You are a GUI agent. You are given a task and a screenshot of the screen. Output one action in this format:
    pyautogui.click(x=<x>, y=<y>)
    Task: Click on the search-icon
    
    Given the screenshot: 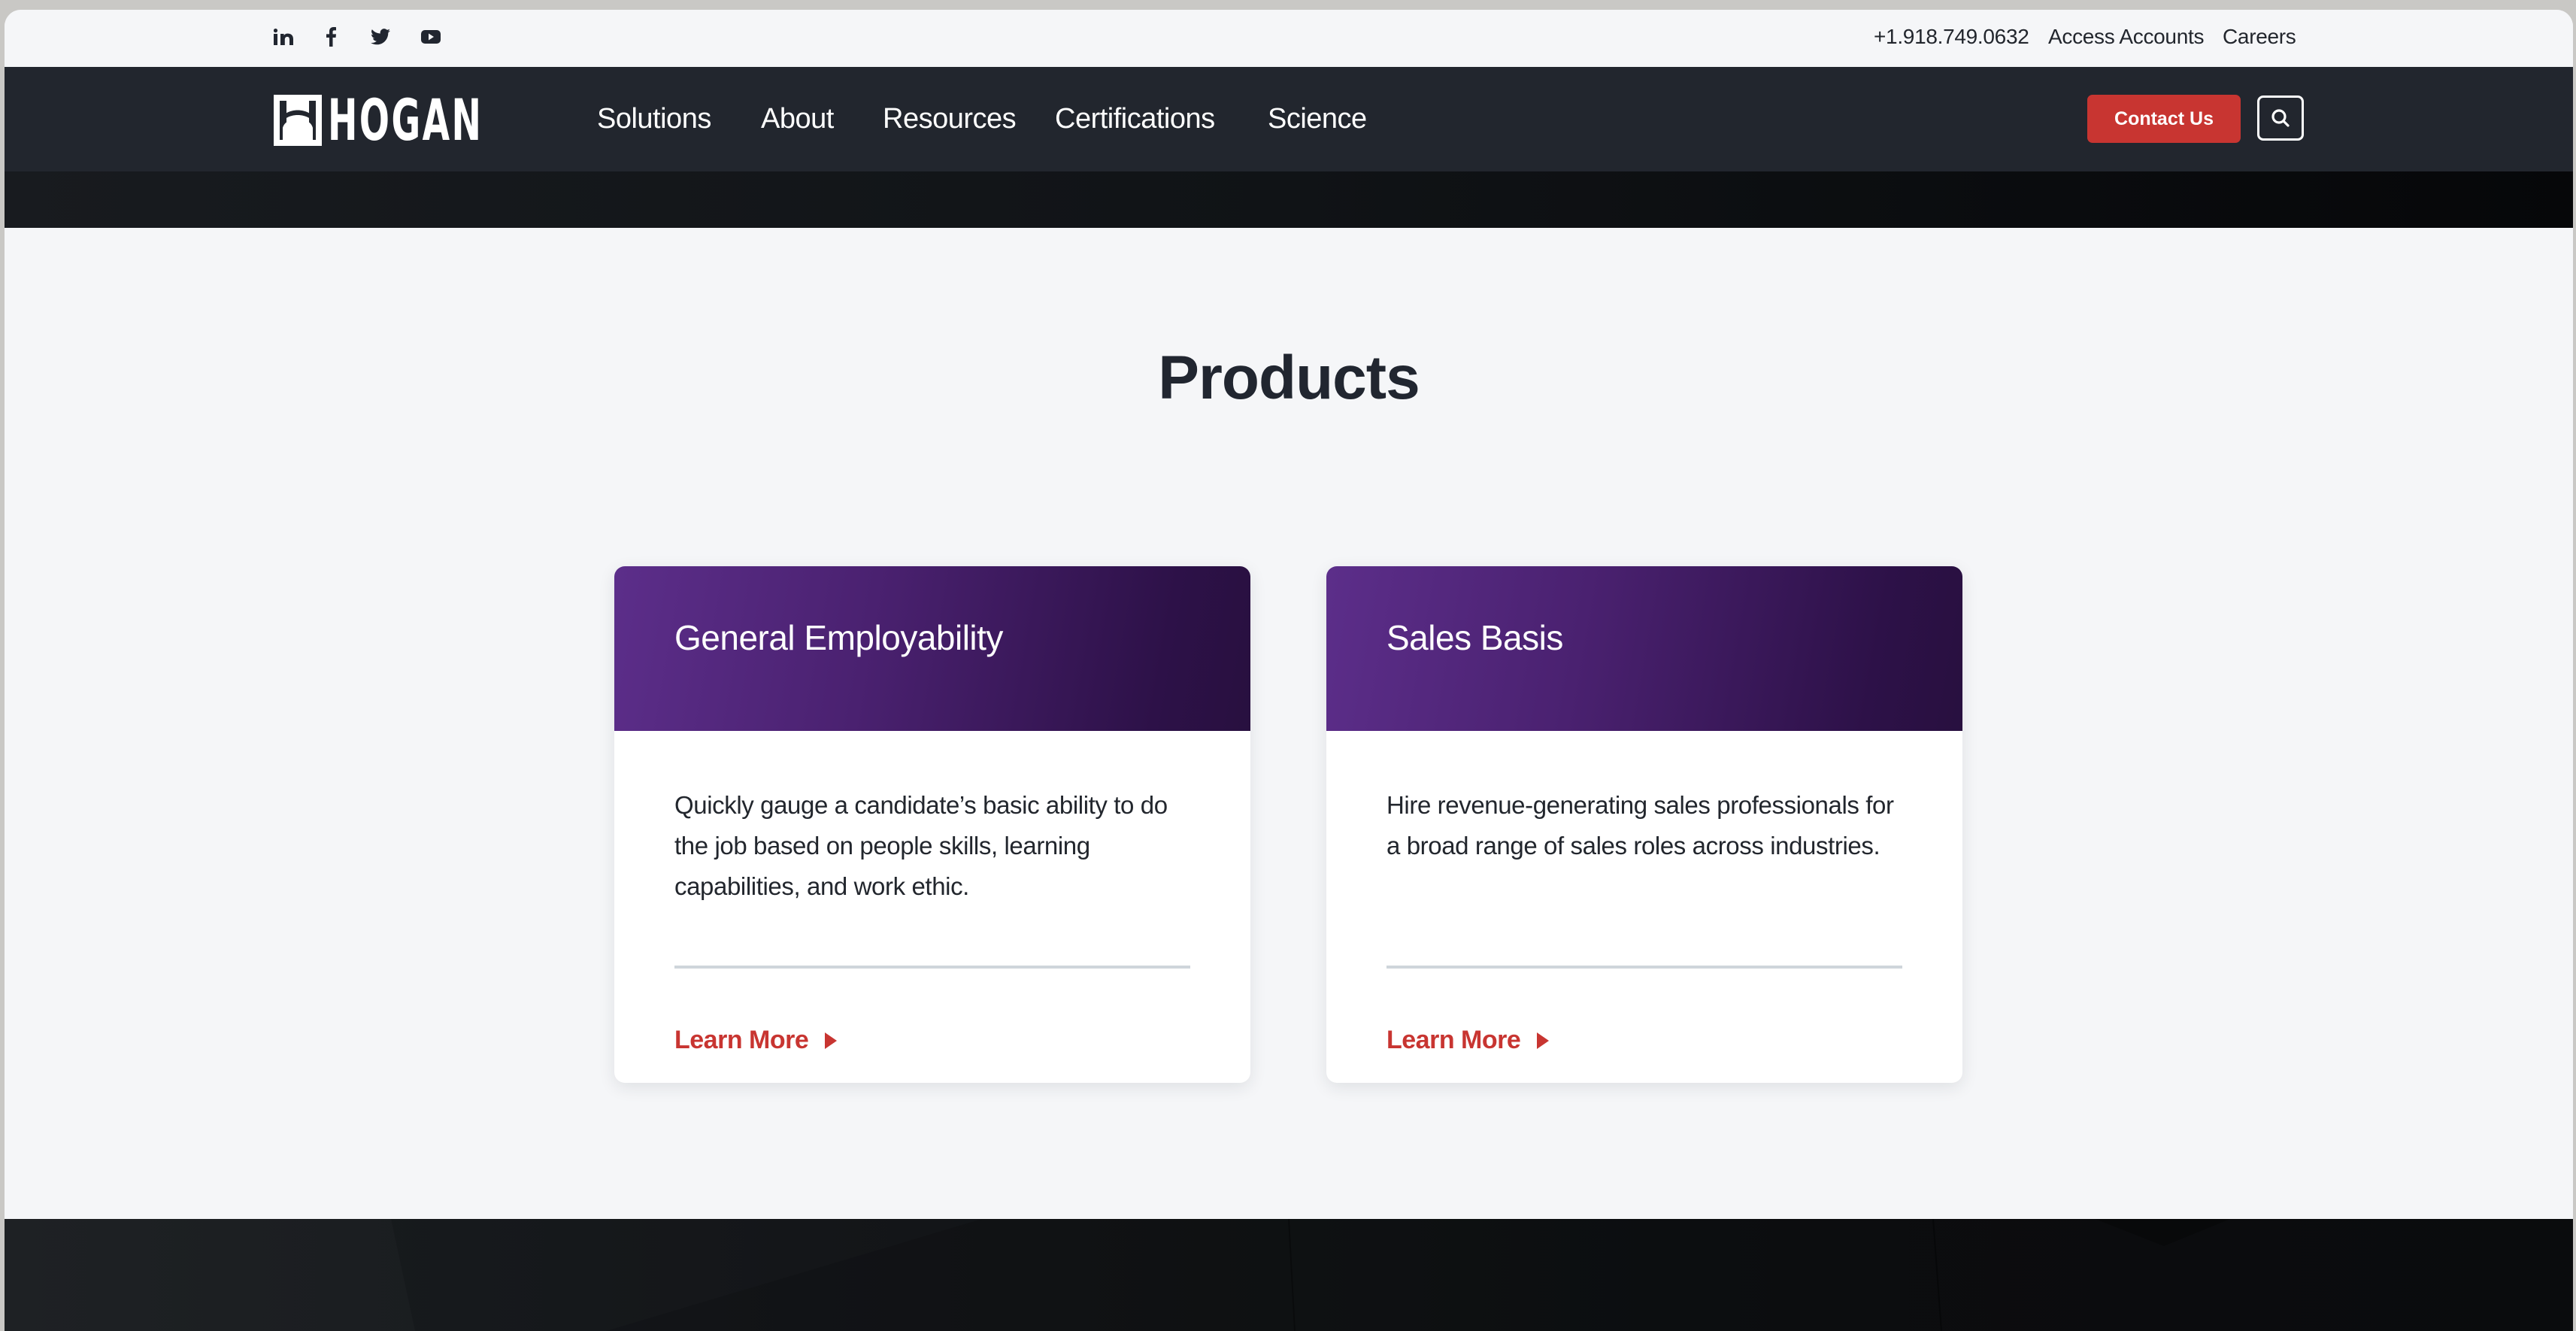 What is the action you would take?
    pyautogui.click(x=2280, y=118)
    